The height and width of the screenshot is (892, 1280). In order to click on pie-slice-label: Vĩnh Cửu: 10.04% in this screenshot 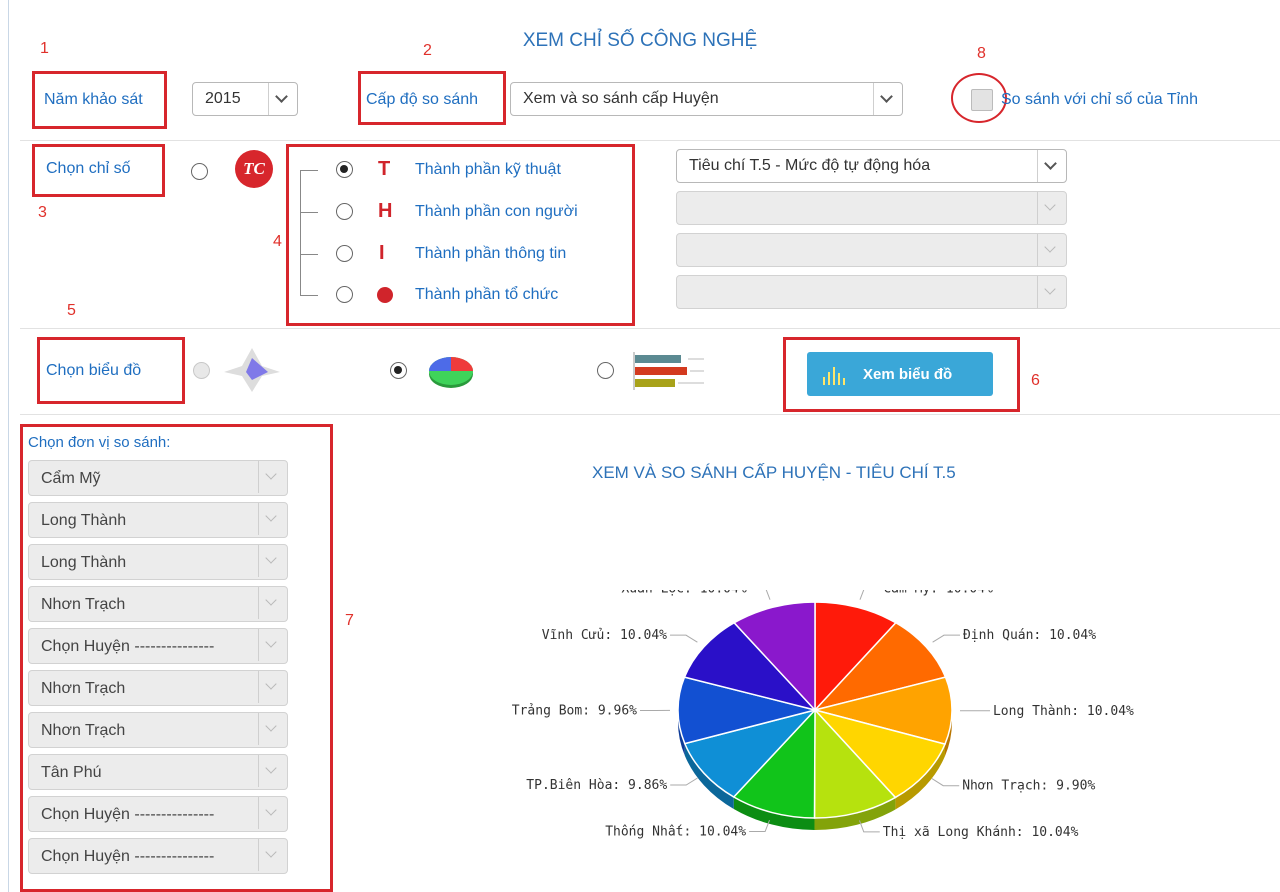, I will do `click(604, 635)`.